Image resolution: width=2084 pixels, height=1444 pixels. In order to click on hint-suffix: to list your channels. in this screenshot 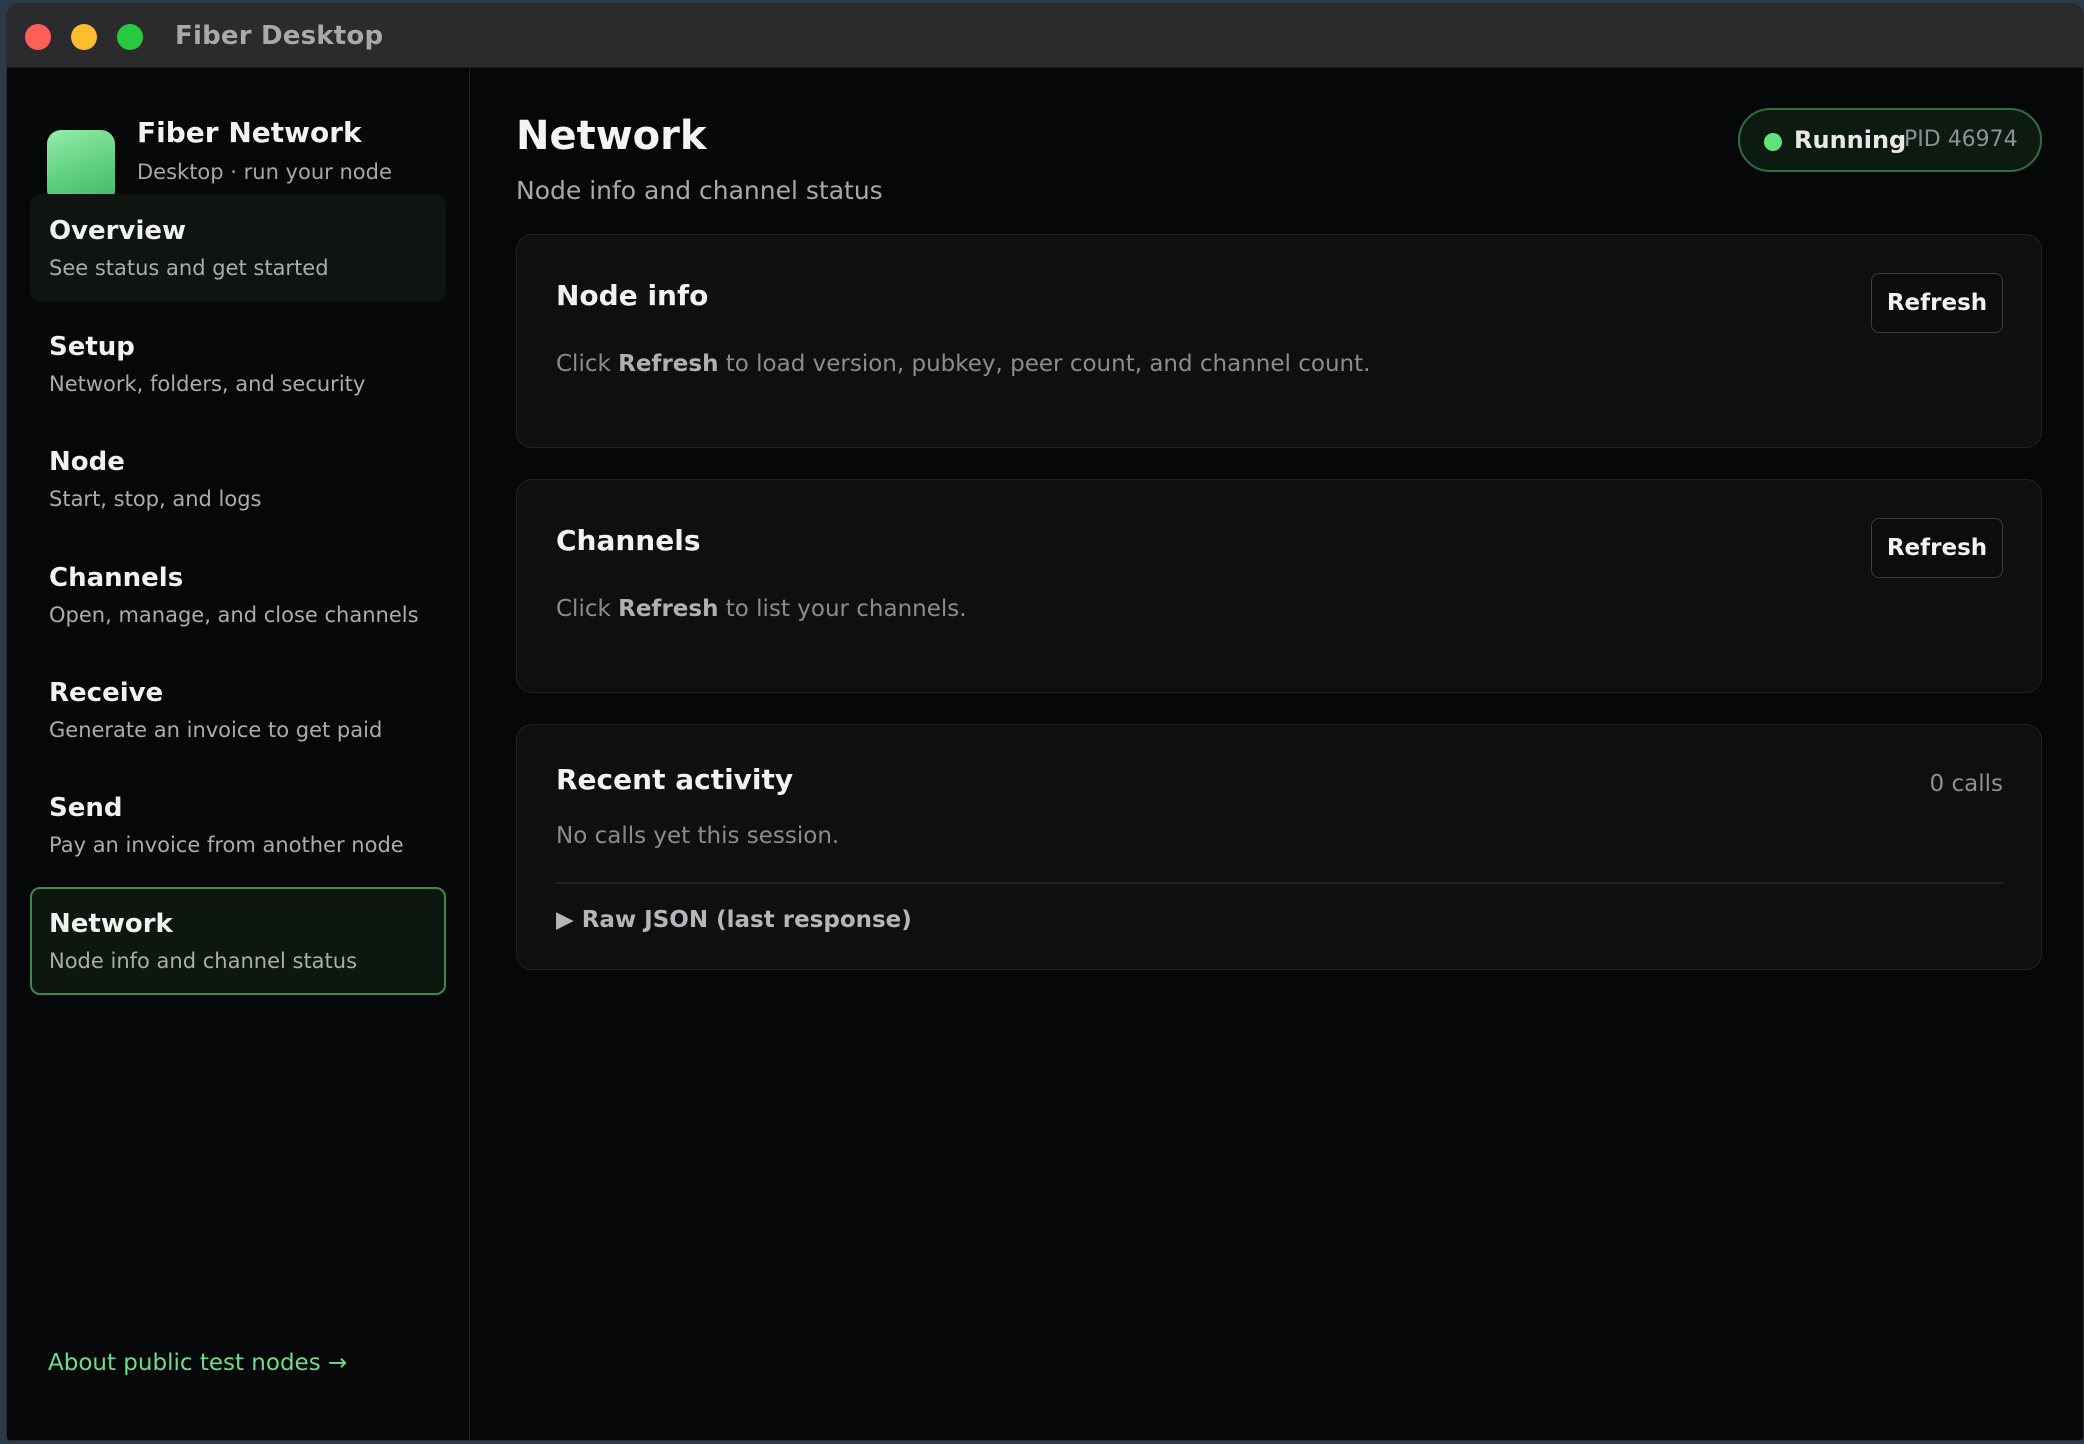, I will do `click(842, 609)`.